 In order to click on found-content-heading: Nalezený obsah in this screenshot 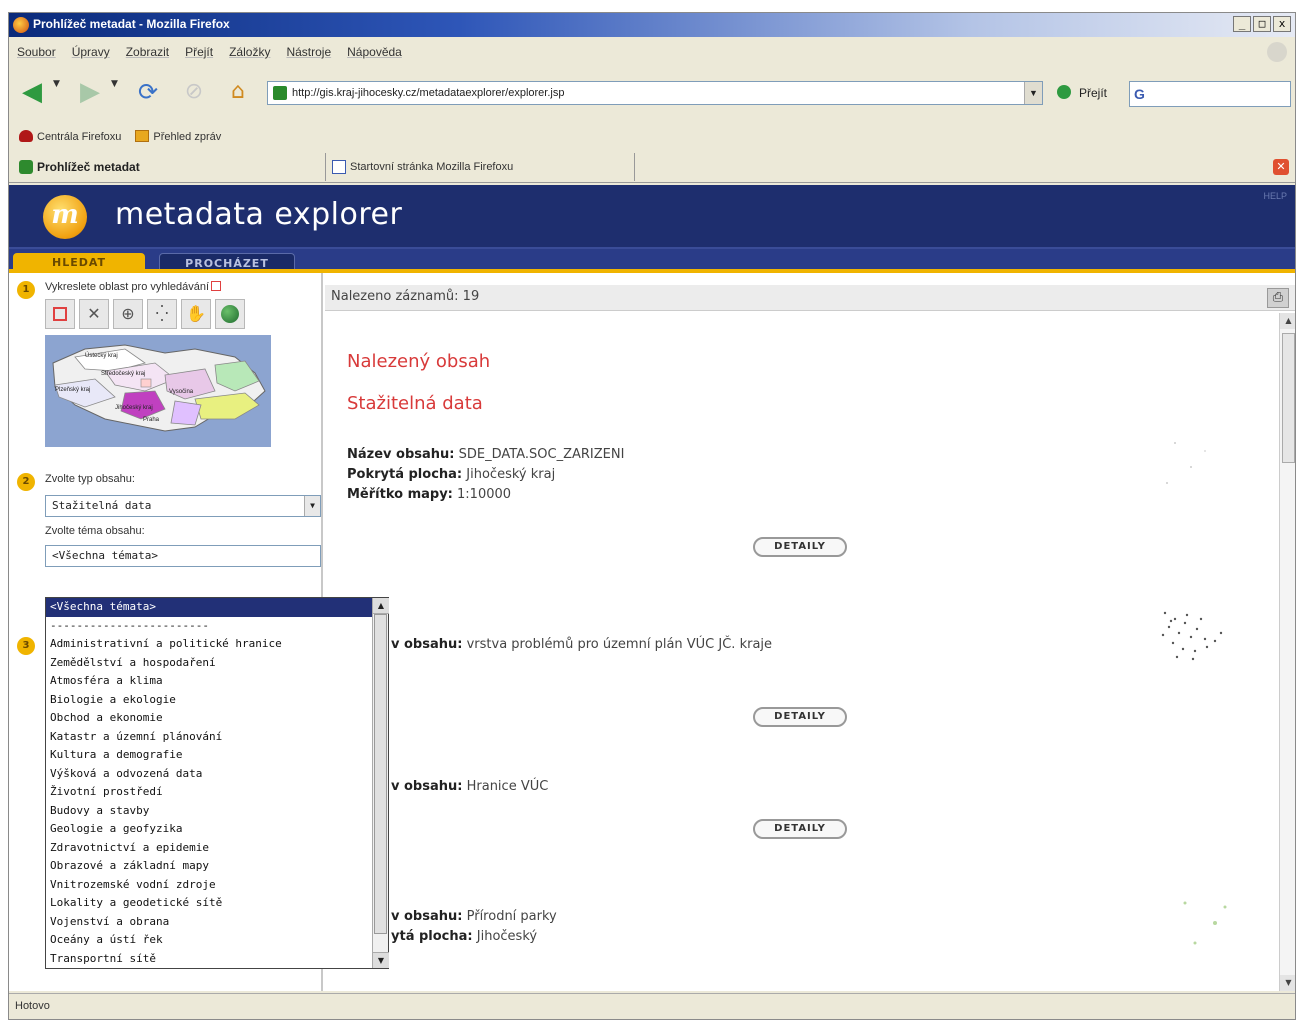, I will do `click(419, 361)`.